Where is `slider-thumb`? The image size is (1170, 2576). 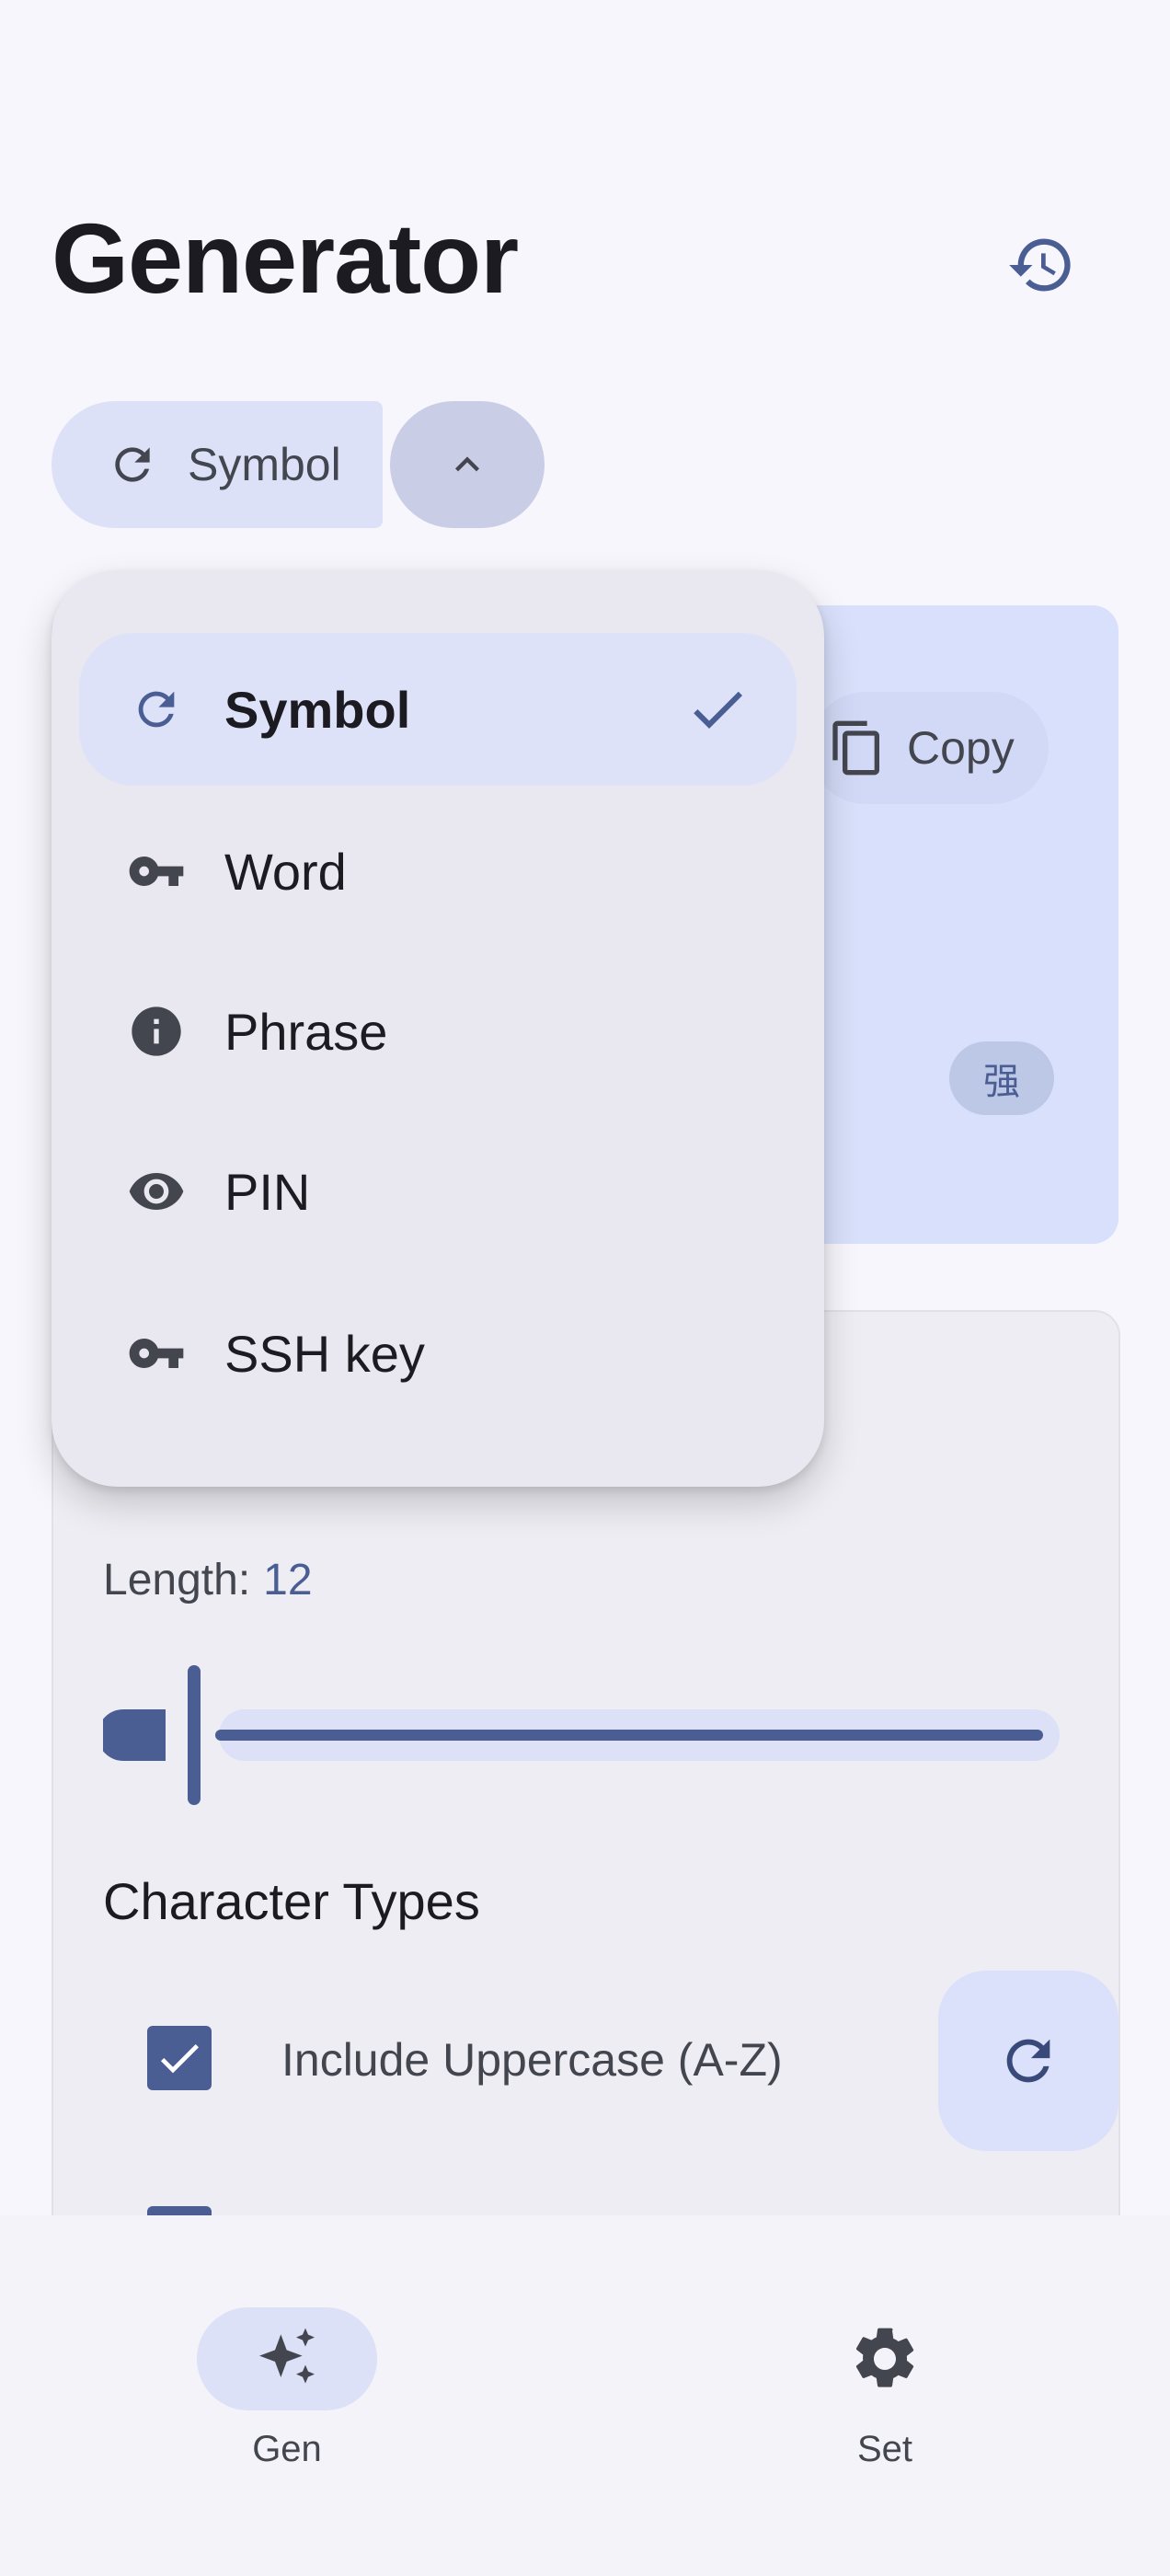
slider-thumb is located at coordinates (194, 1735).